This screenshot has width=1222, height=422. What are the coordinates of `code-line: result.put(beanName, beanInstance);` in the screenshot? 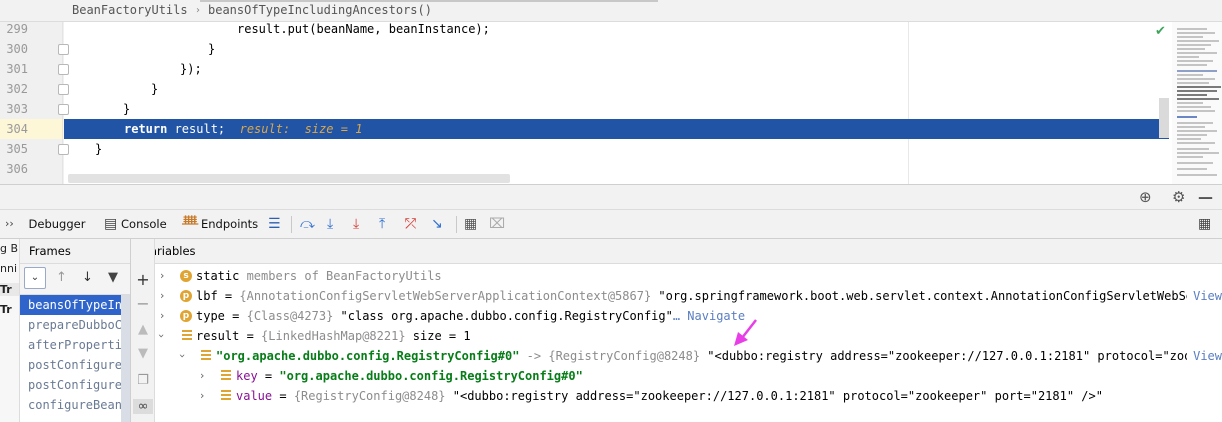 It's located at (363, 29).